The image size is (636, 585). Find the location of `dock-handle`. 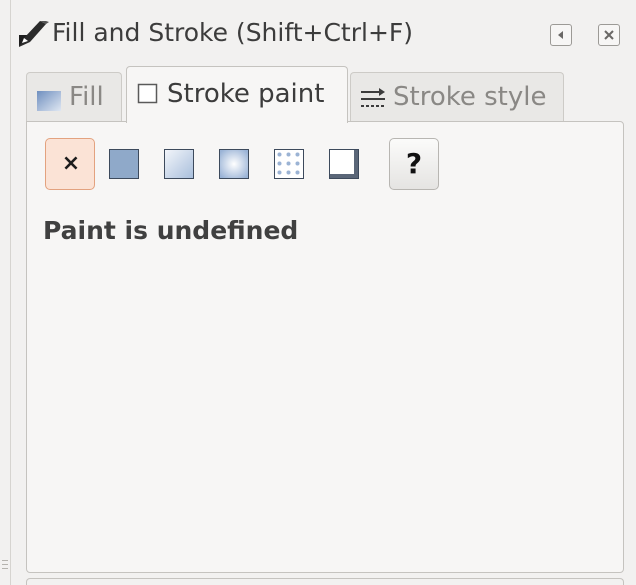

dock-handle is located at coordinates (5, 567).